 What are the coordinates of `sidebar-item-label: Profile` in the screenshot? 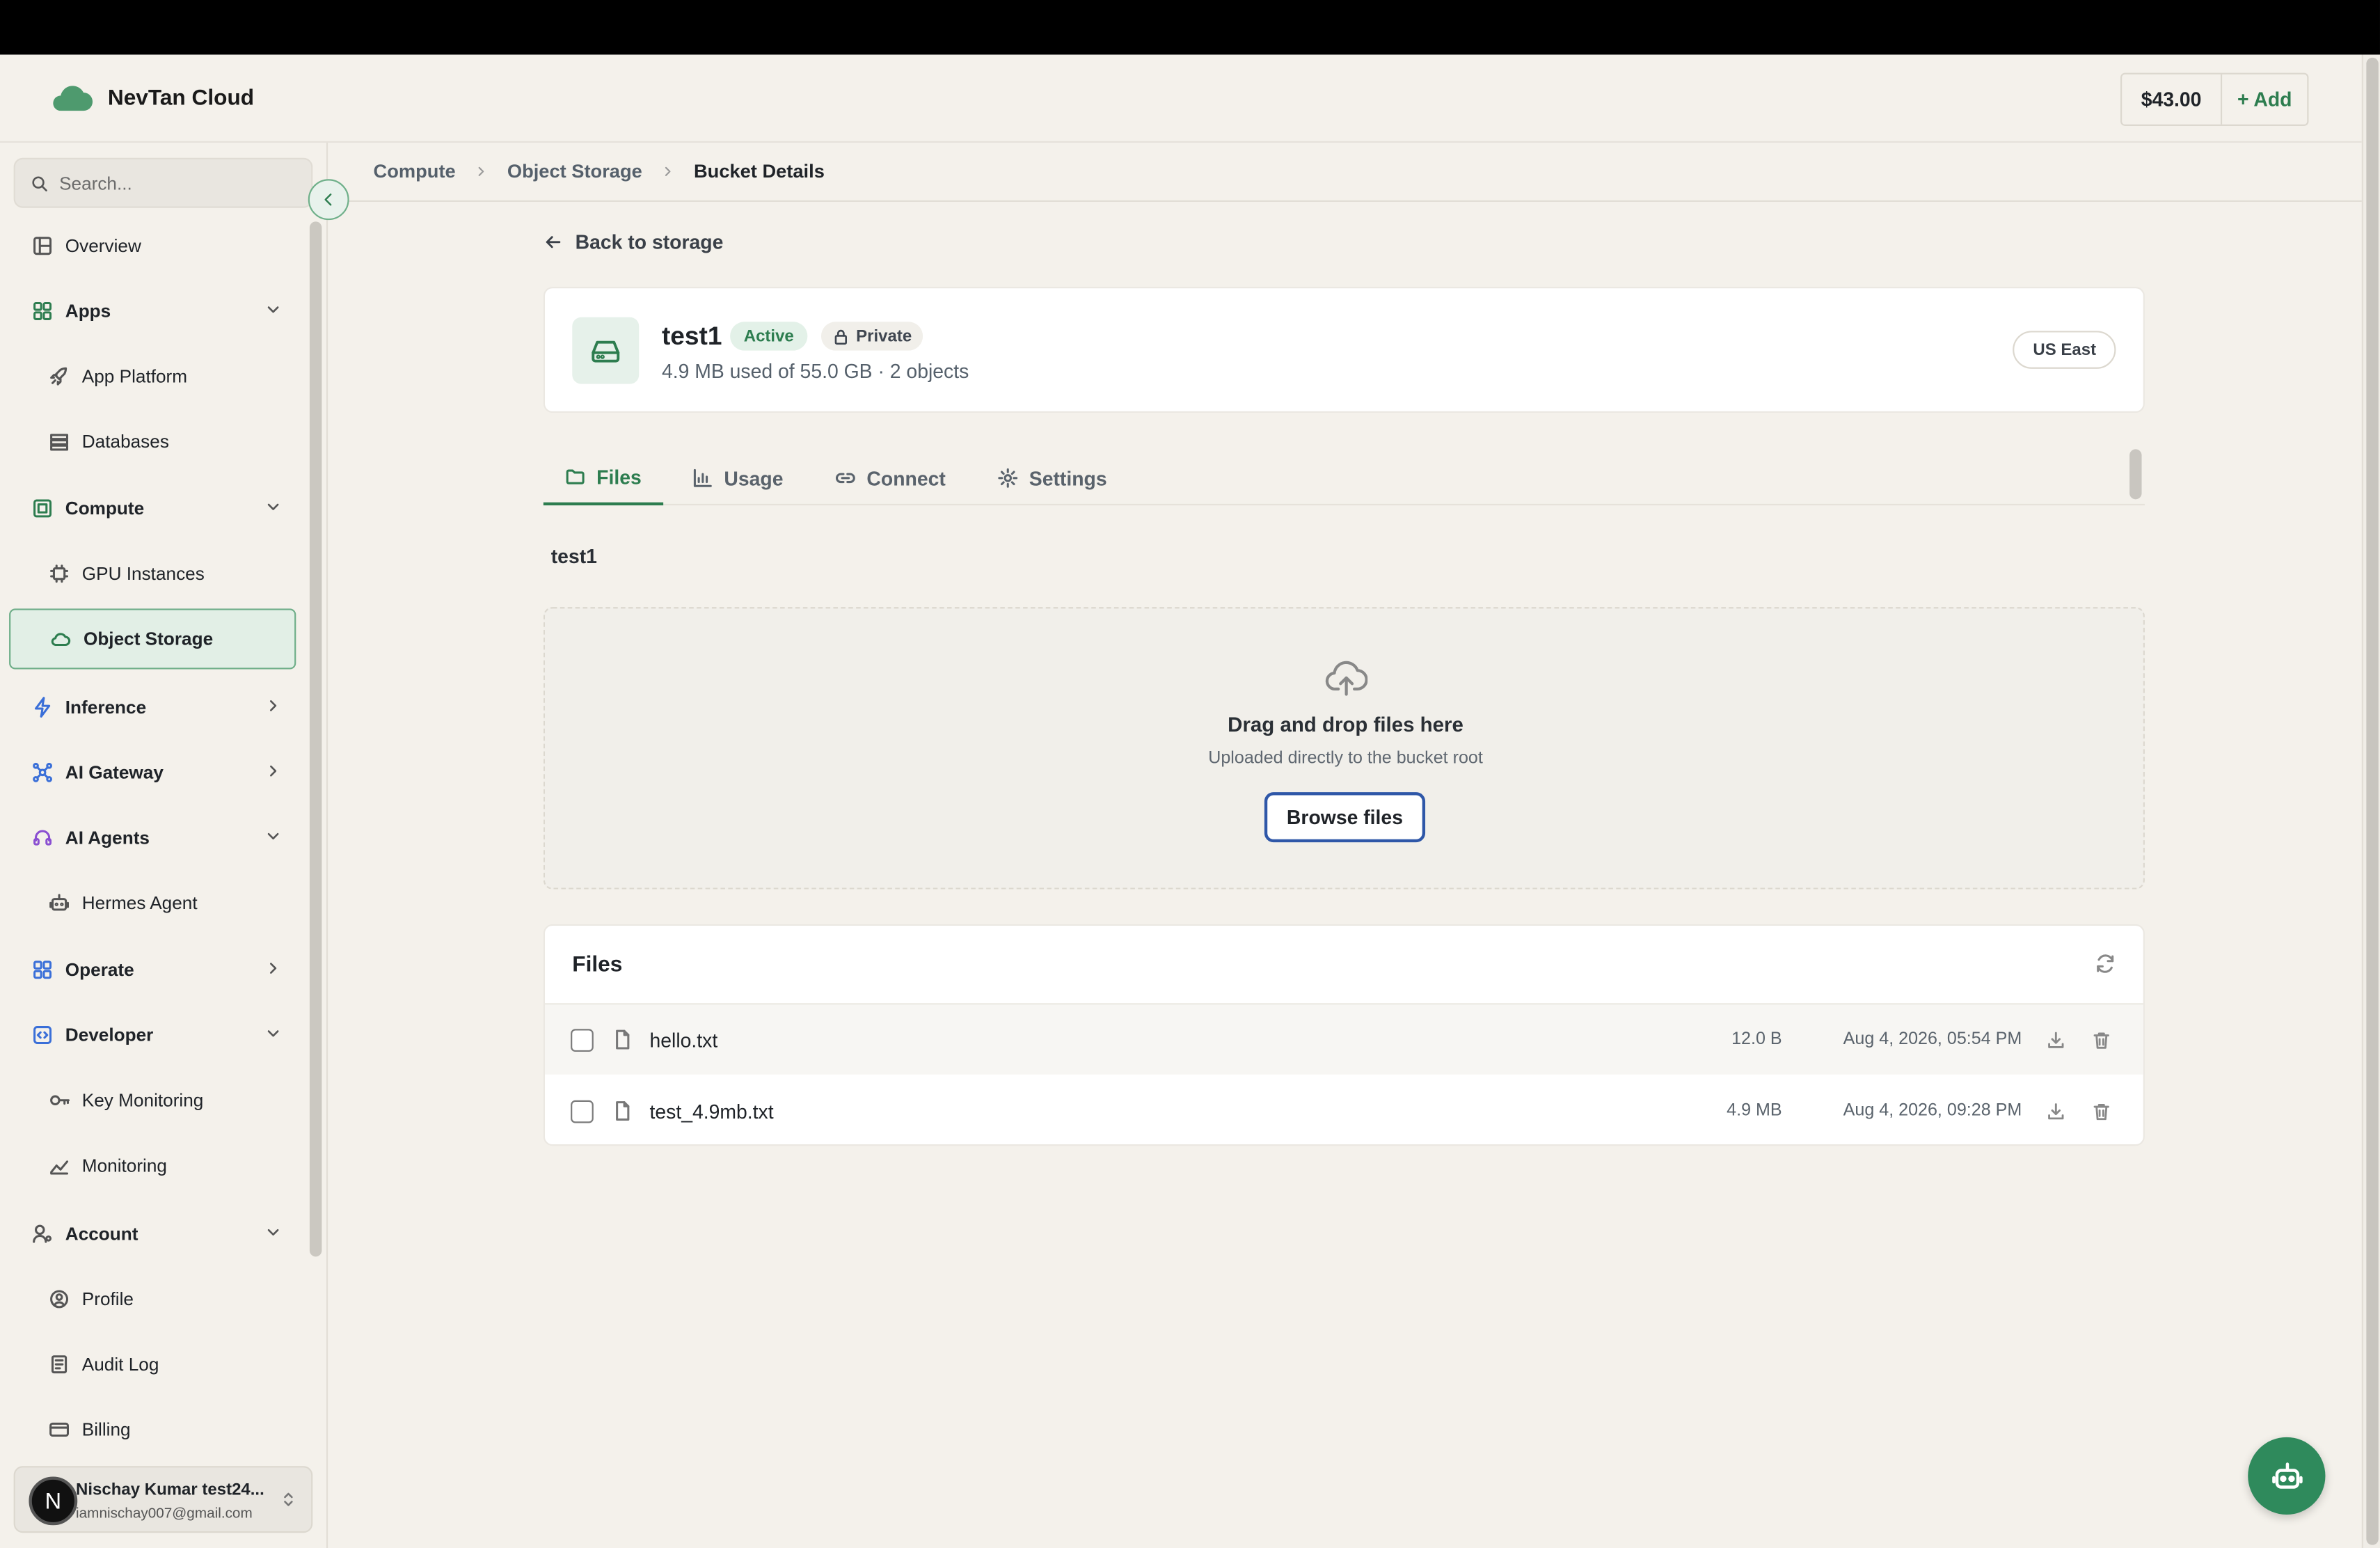 It's located at (108, 1299).